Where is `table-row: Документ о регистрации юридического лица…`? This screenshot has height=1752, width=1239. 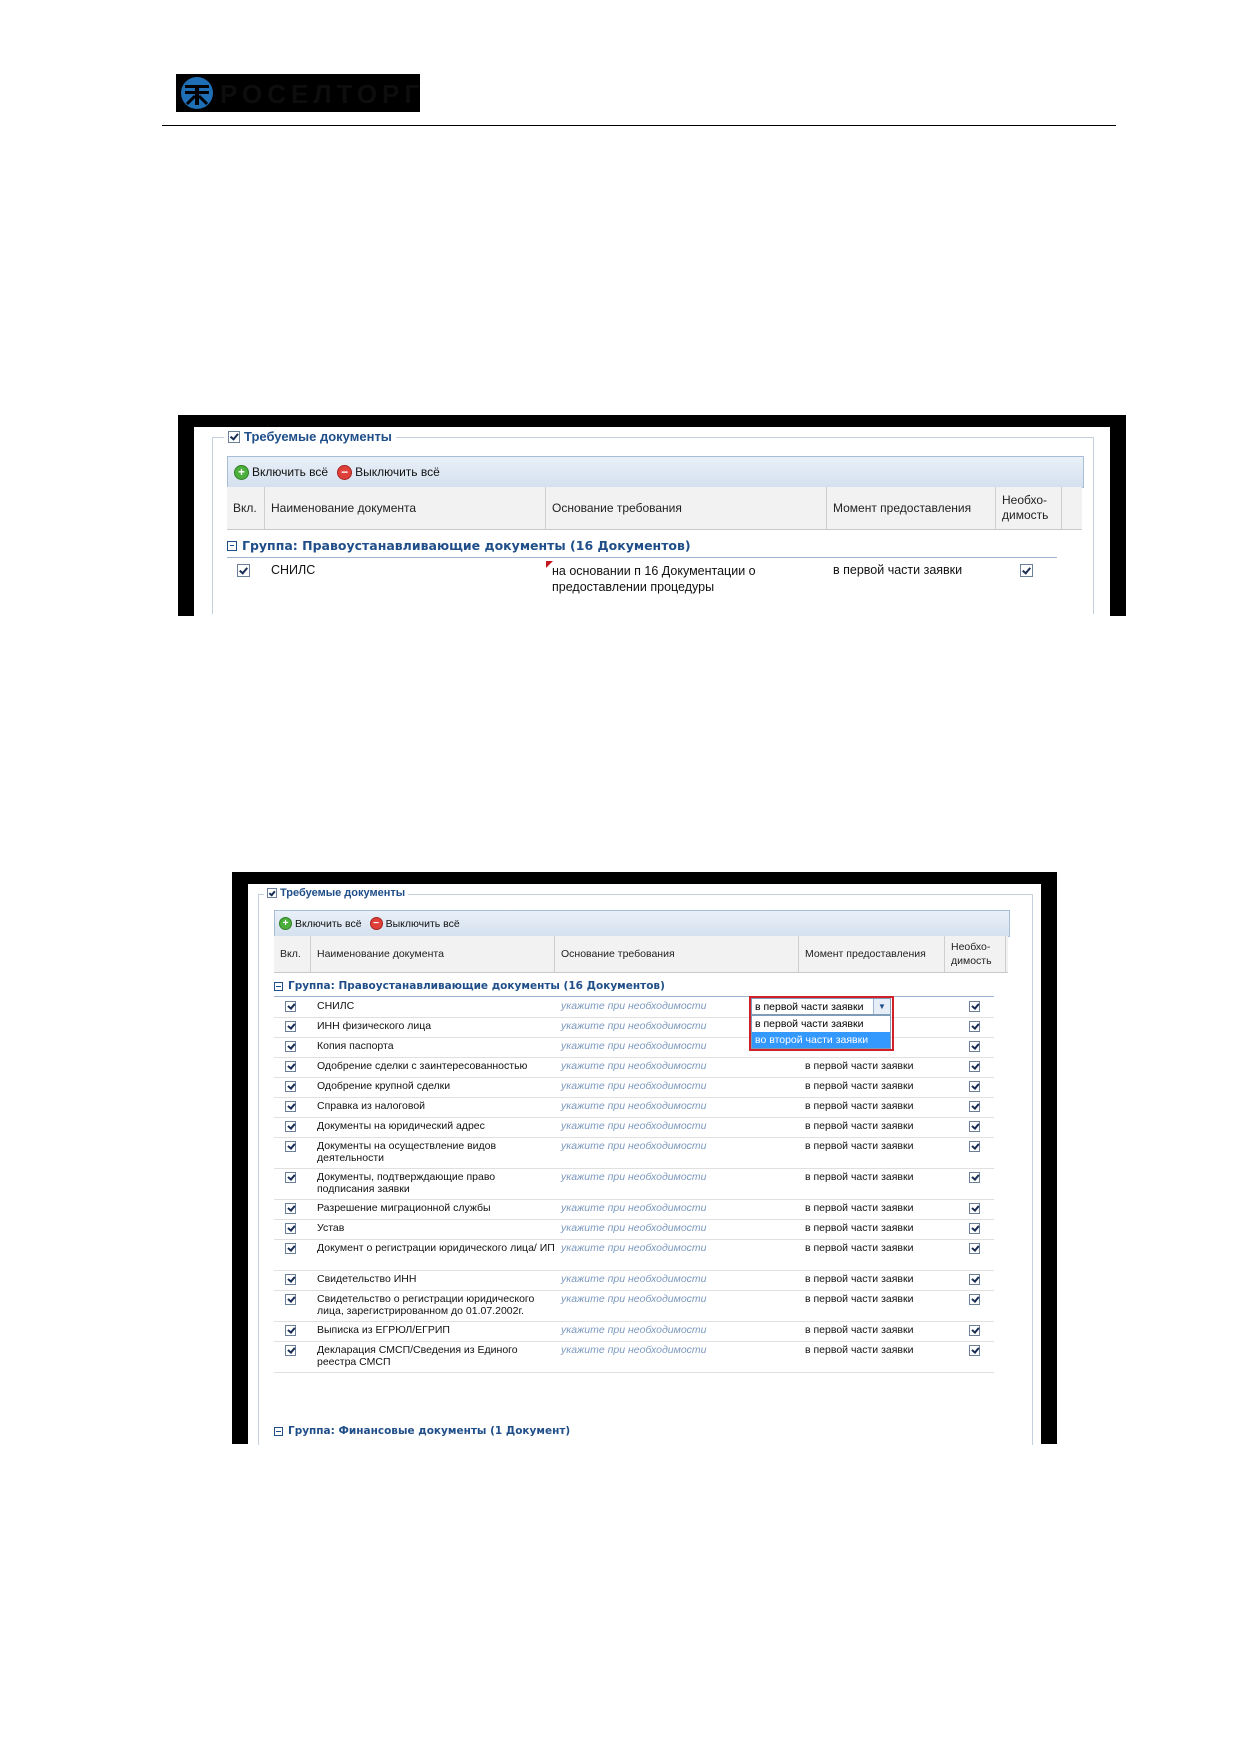
table-row: Документ о регистрации юридического лица… is located at coordinates (640, 1255).